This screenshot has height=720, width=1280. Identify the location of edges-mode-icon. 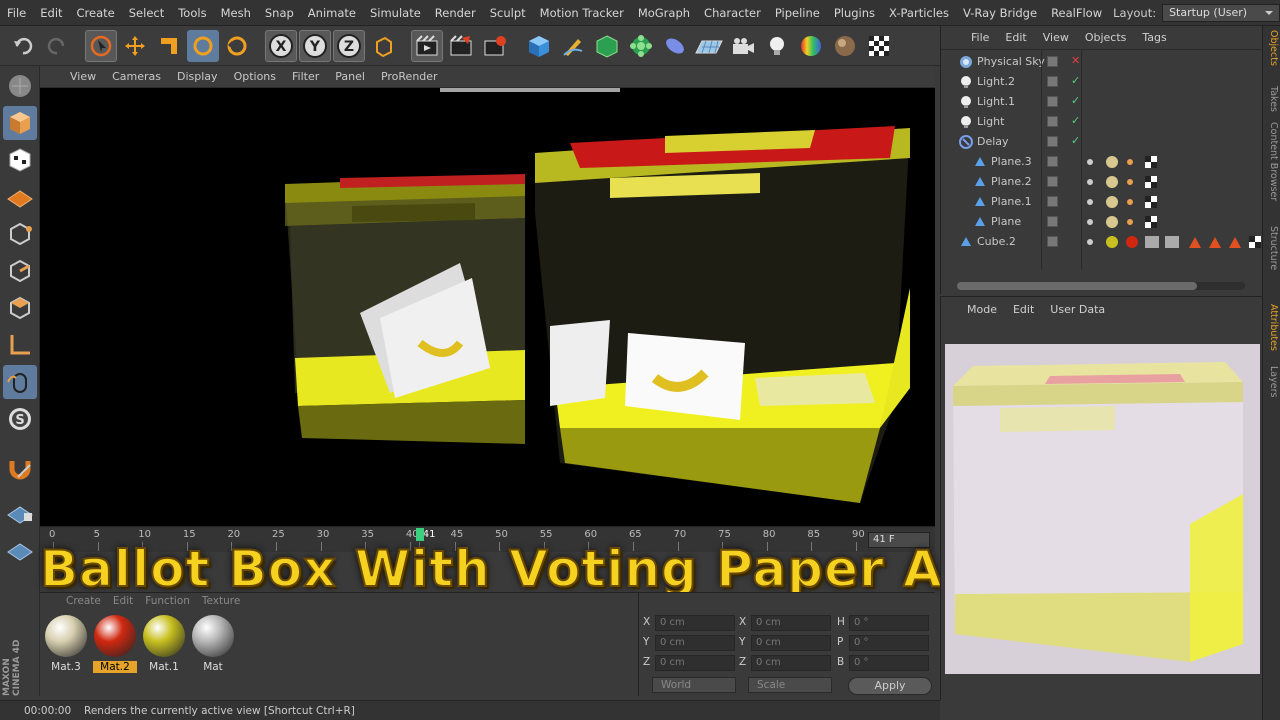
(20, 271).